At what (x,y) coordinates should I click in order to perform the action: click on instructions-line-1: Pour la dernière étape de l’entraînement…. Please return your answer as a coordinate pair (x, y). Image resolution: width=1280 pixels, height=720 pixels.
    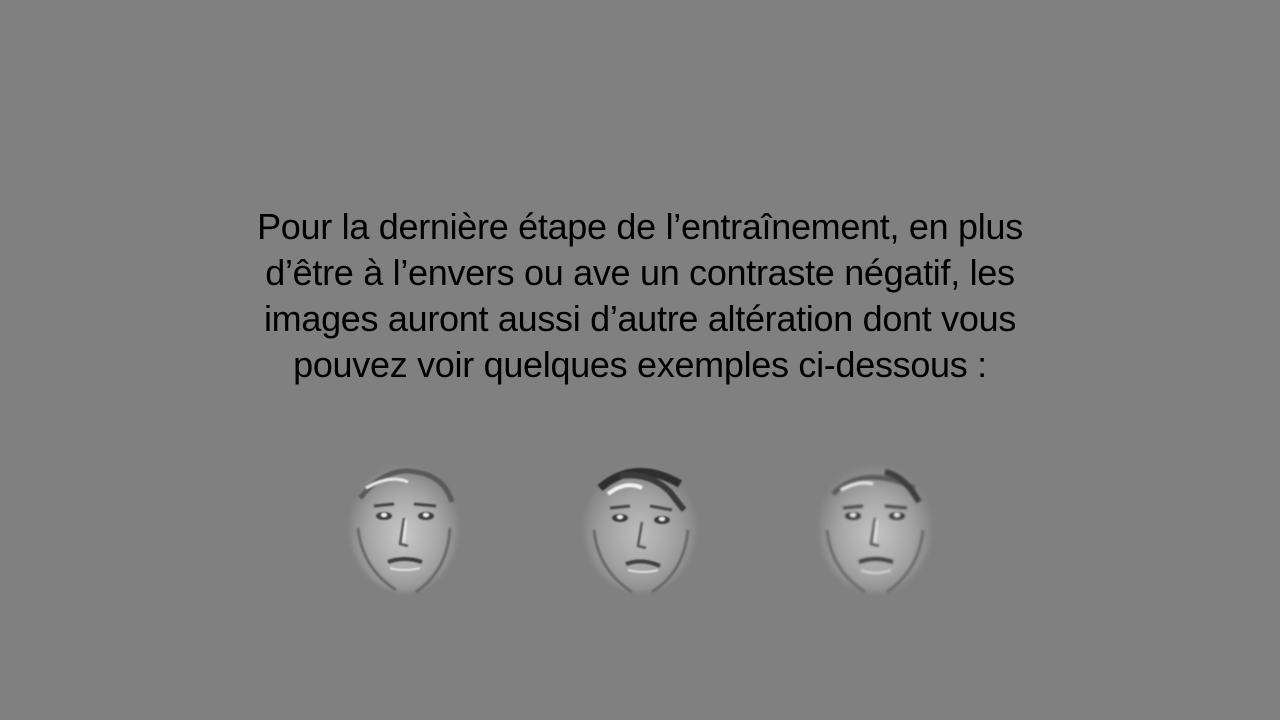
    Looking at the image, I should click on (640, 226).